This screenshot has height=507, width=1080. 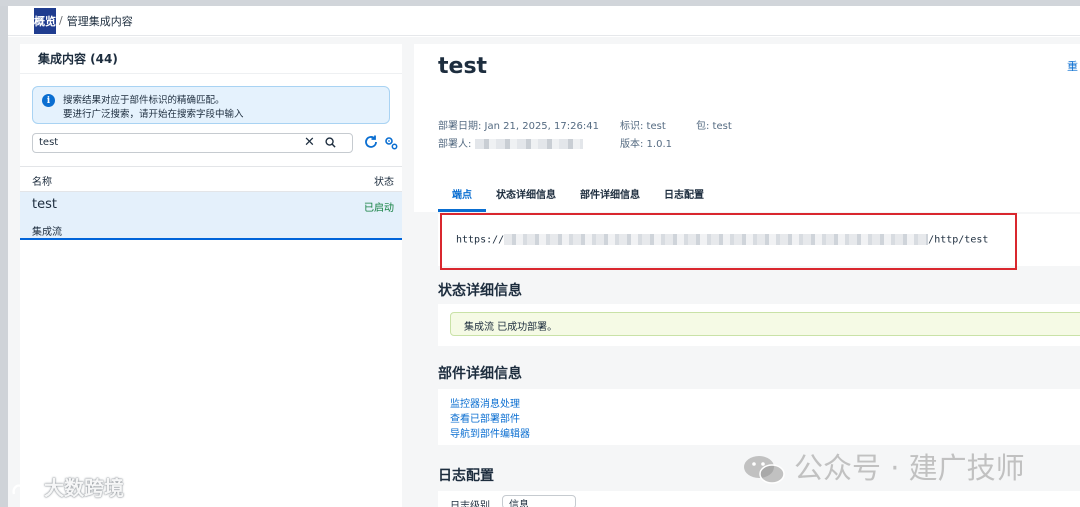 What do you see at coordinates (48, 100) in the screenshot?
I see `info-icon: i` at bounding box center [48, 100].